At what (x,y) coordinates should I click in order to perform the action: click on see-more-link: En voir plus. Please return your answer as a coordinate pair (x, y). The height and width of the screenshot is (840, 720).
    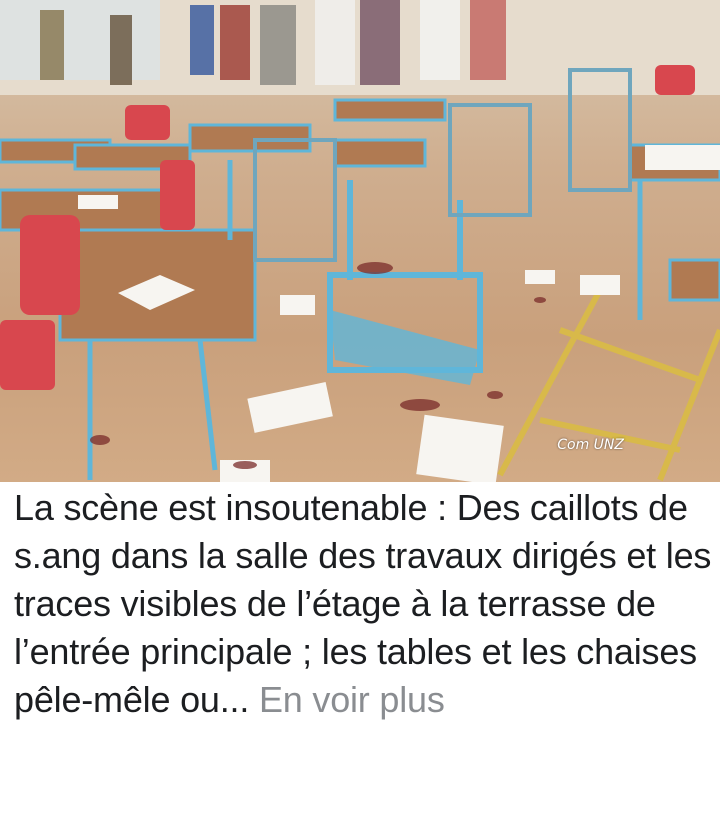
    Looking at the image, I should click on (352, 699).